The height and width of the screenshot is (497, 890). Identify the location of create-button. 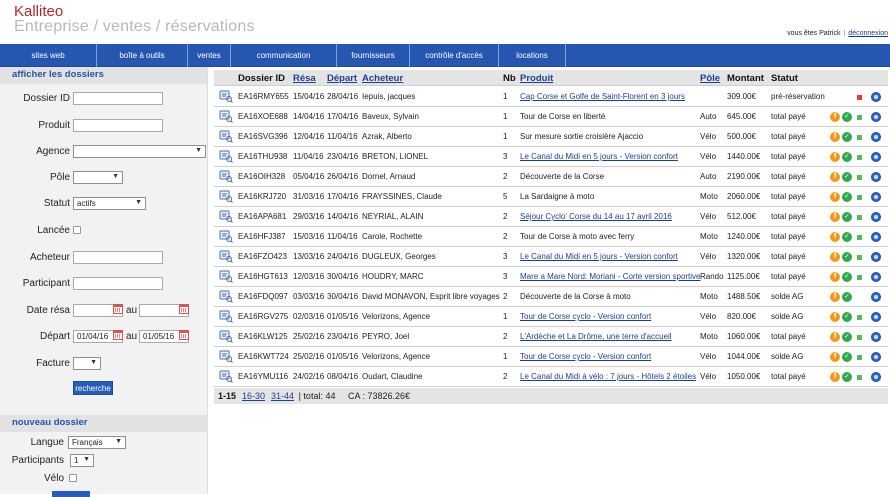
(71, 494).